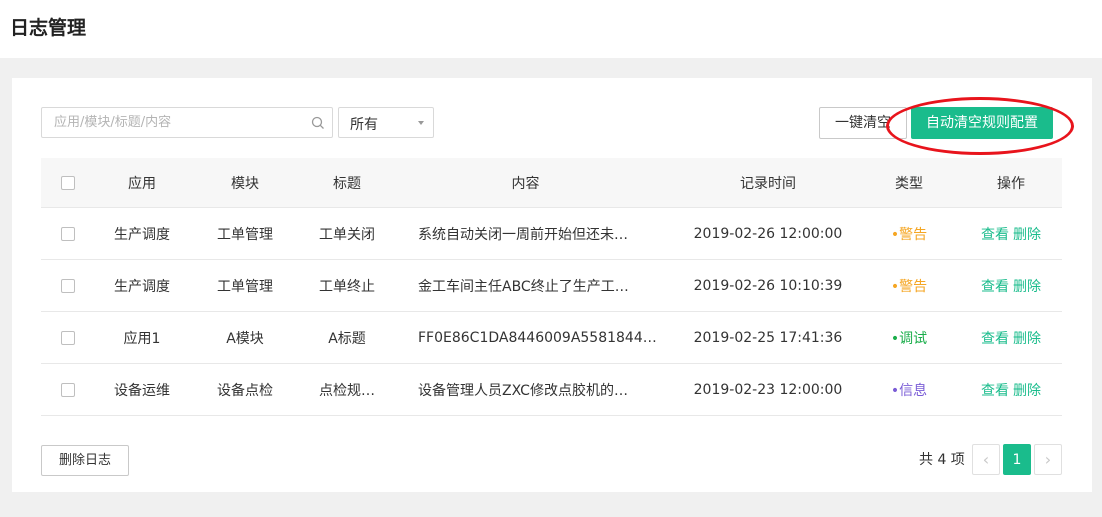 The height and width of the screenshot is (517, 1102). I want to click on prev-page-button: ‹, so click(986, 459).